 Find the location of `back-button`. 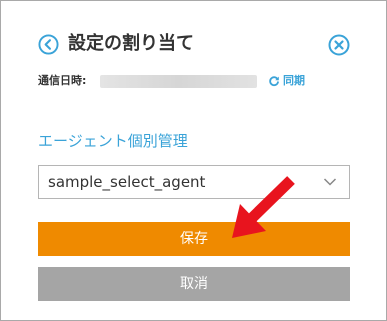

back-button is located at coordinates (48, 44).